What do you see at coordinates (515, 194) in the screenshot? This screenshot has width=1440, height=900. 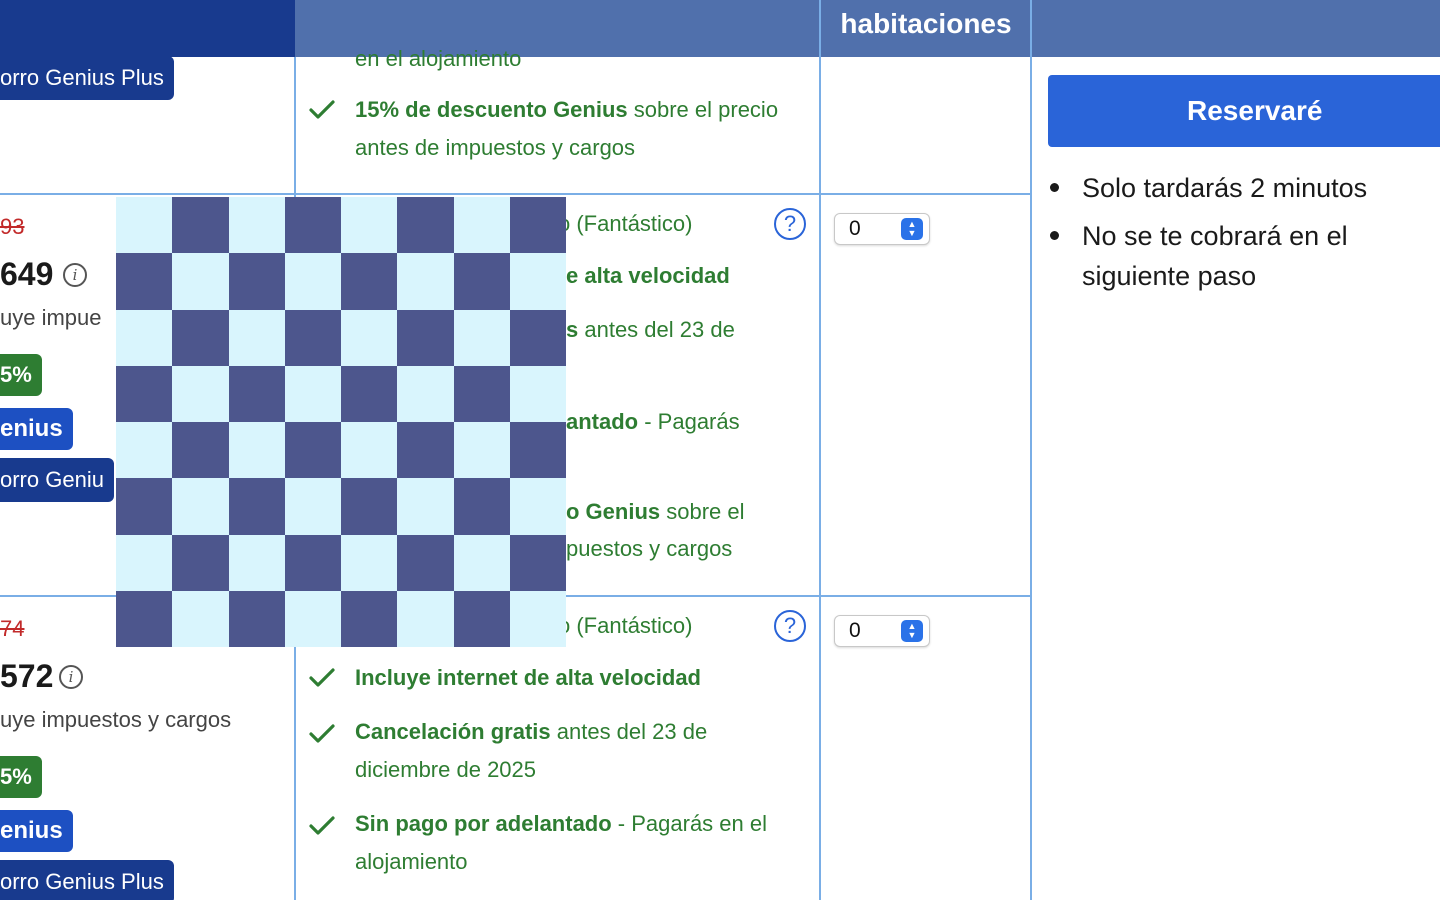 I see `row-divider` at bounding box center [515, 194].